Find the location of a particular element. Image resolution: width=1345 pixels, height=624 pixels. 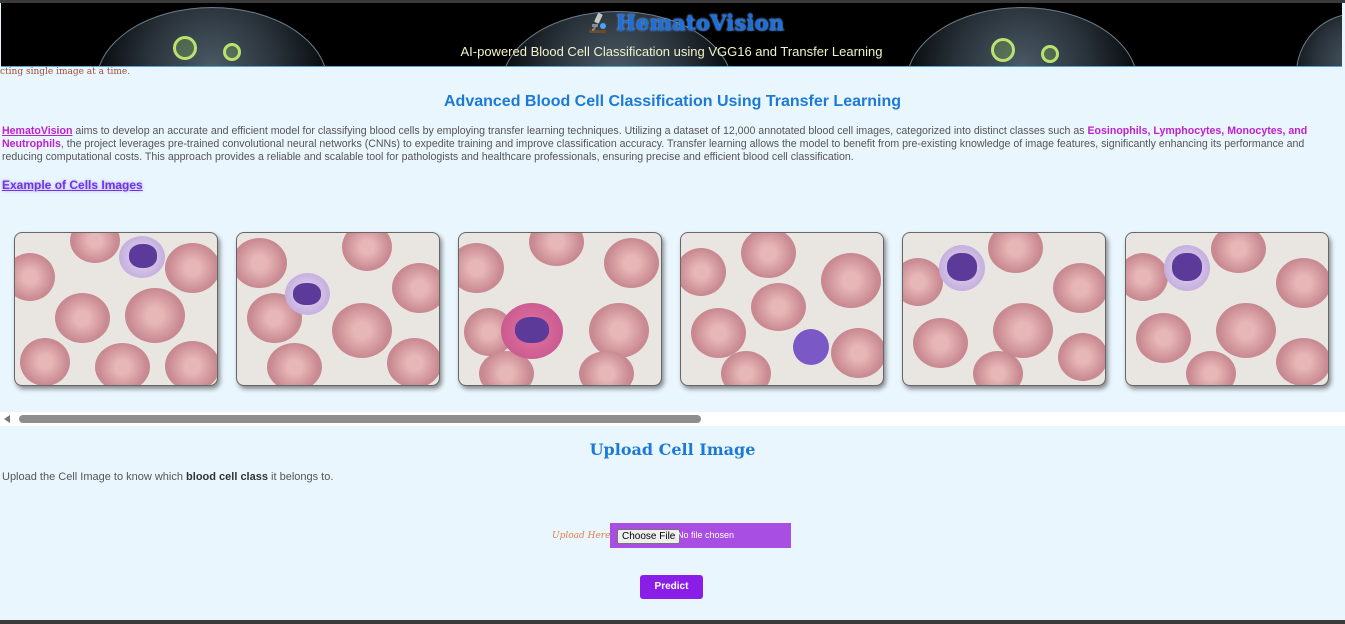

upload-section-title: Upload Cell Image is located at coordinates (672, 449).